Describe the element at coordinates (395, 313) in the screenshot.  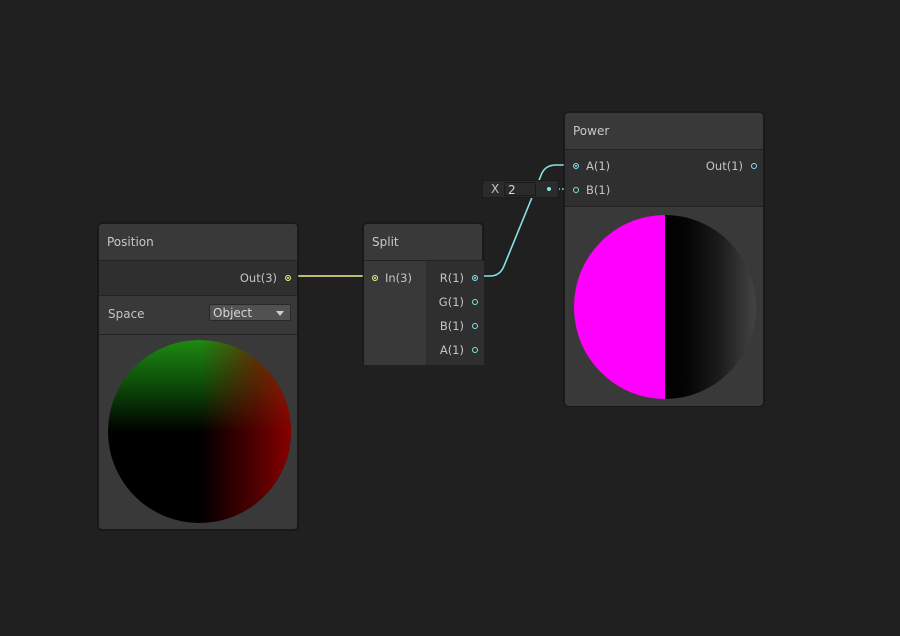
I see `split-inputs: In(3)` at that location.